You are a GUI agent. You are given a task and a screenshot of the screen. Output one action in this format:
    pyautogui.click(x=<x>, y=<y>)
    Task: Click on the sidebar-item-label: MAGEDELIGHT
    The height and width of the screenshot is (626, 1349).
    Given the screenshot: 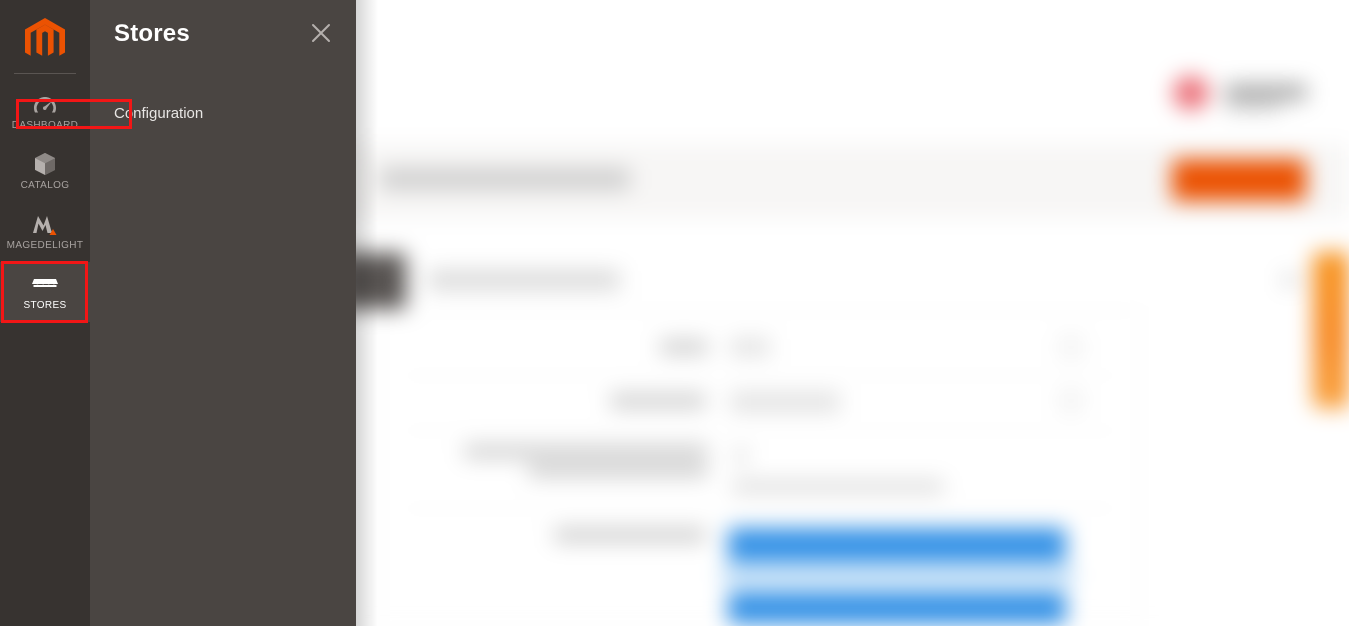 What is the action you would take?
    pyautogui.click(x=45, y=245)
    